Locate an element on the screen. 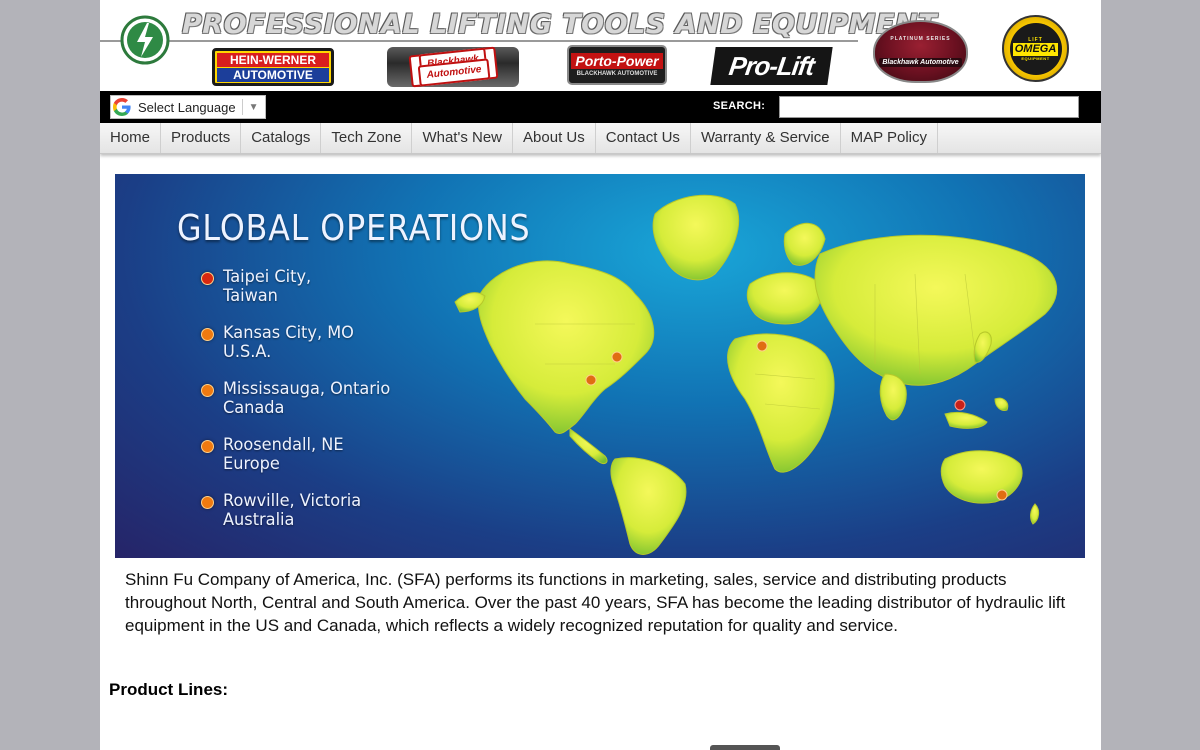 Image resolution: width=1200 pixels, height=750 pixels. search-label: SEARCH: is located at coordinates (739, 106).